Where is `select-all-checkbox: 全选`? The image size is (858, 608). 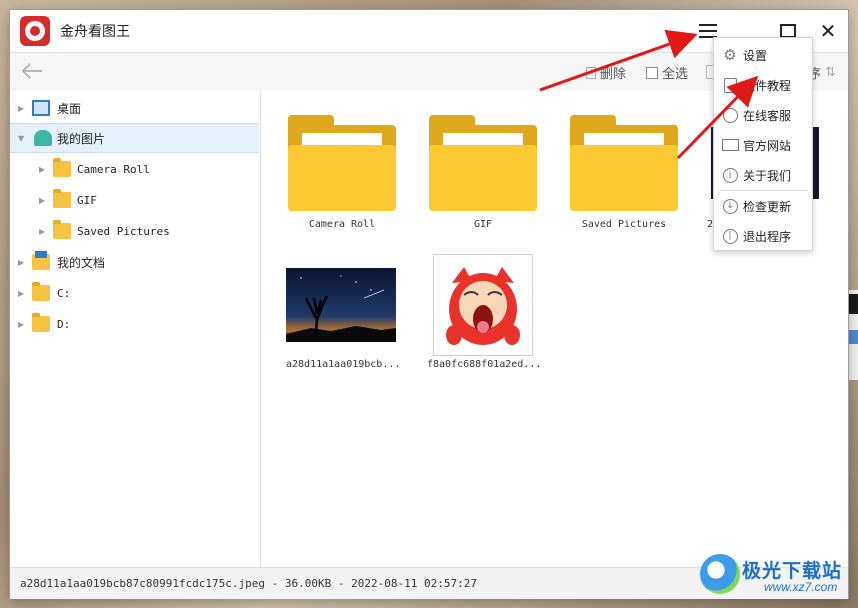 select-all-checkbox: 全选 is located at coordinates (667, 72).